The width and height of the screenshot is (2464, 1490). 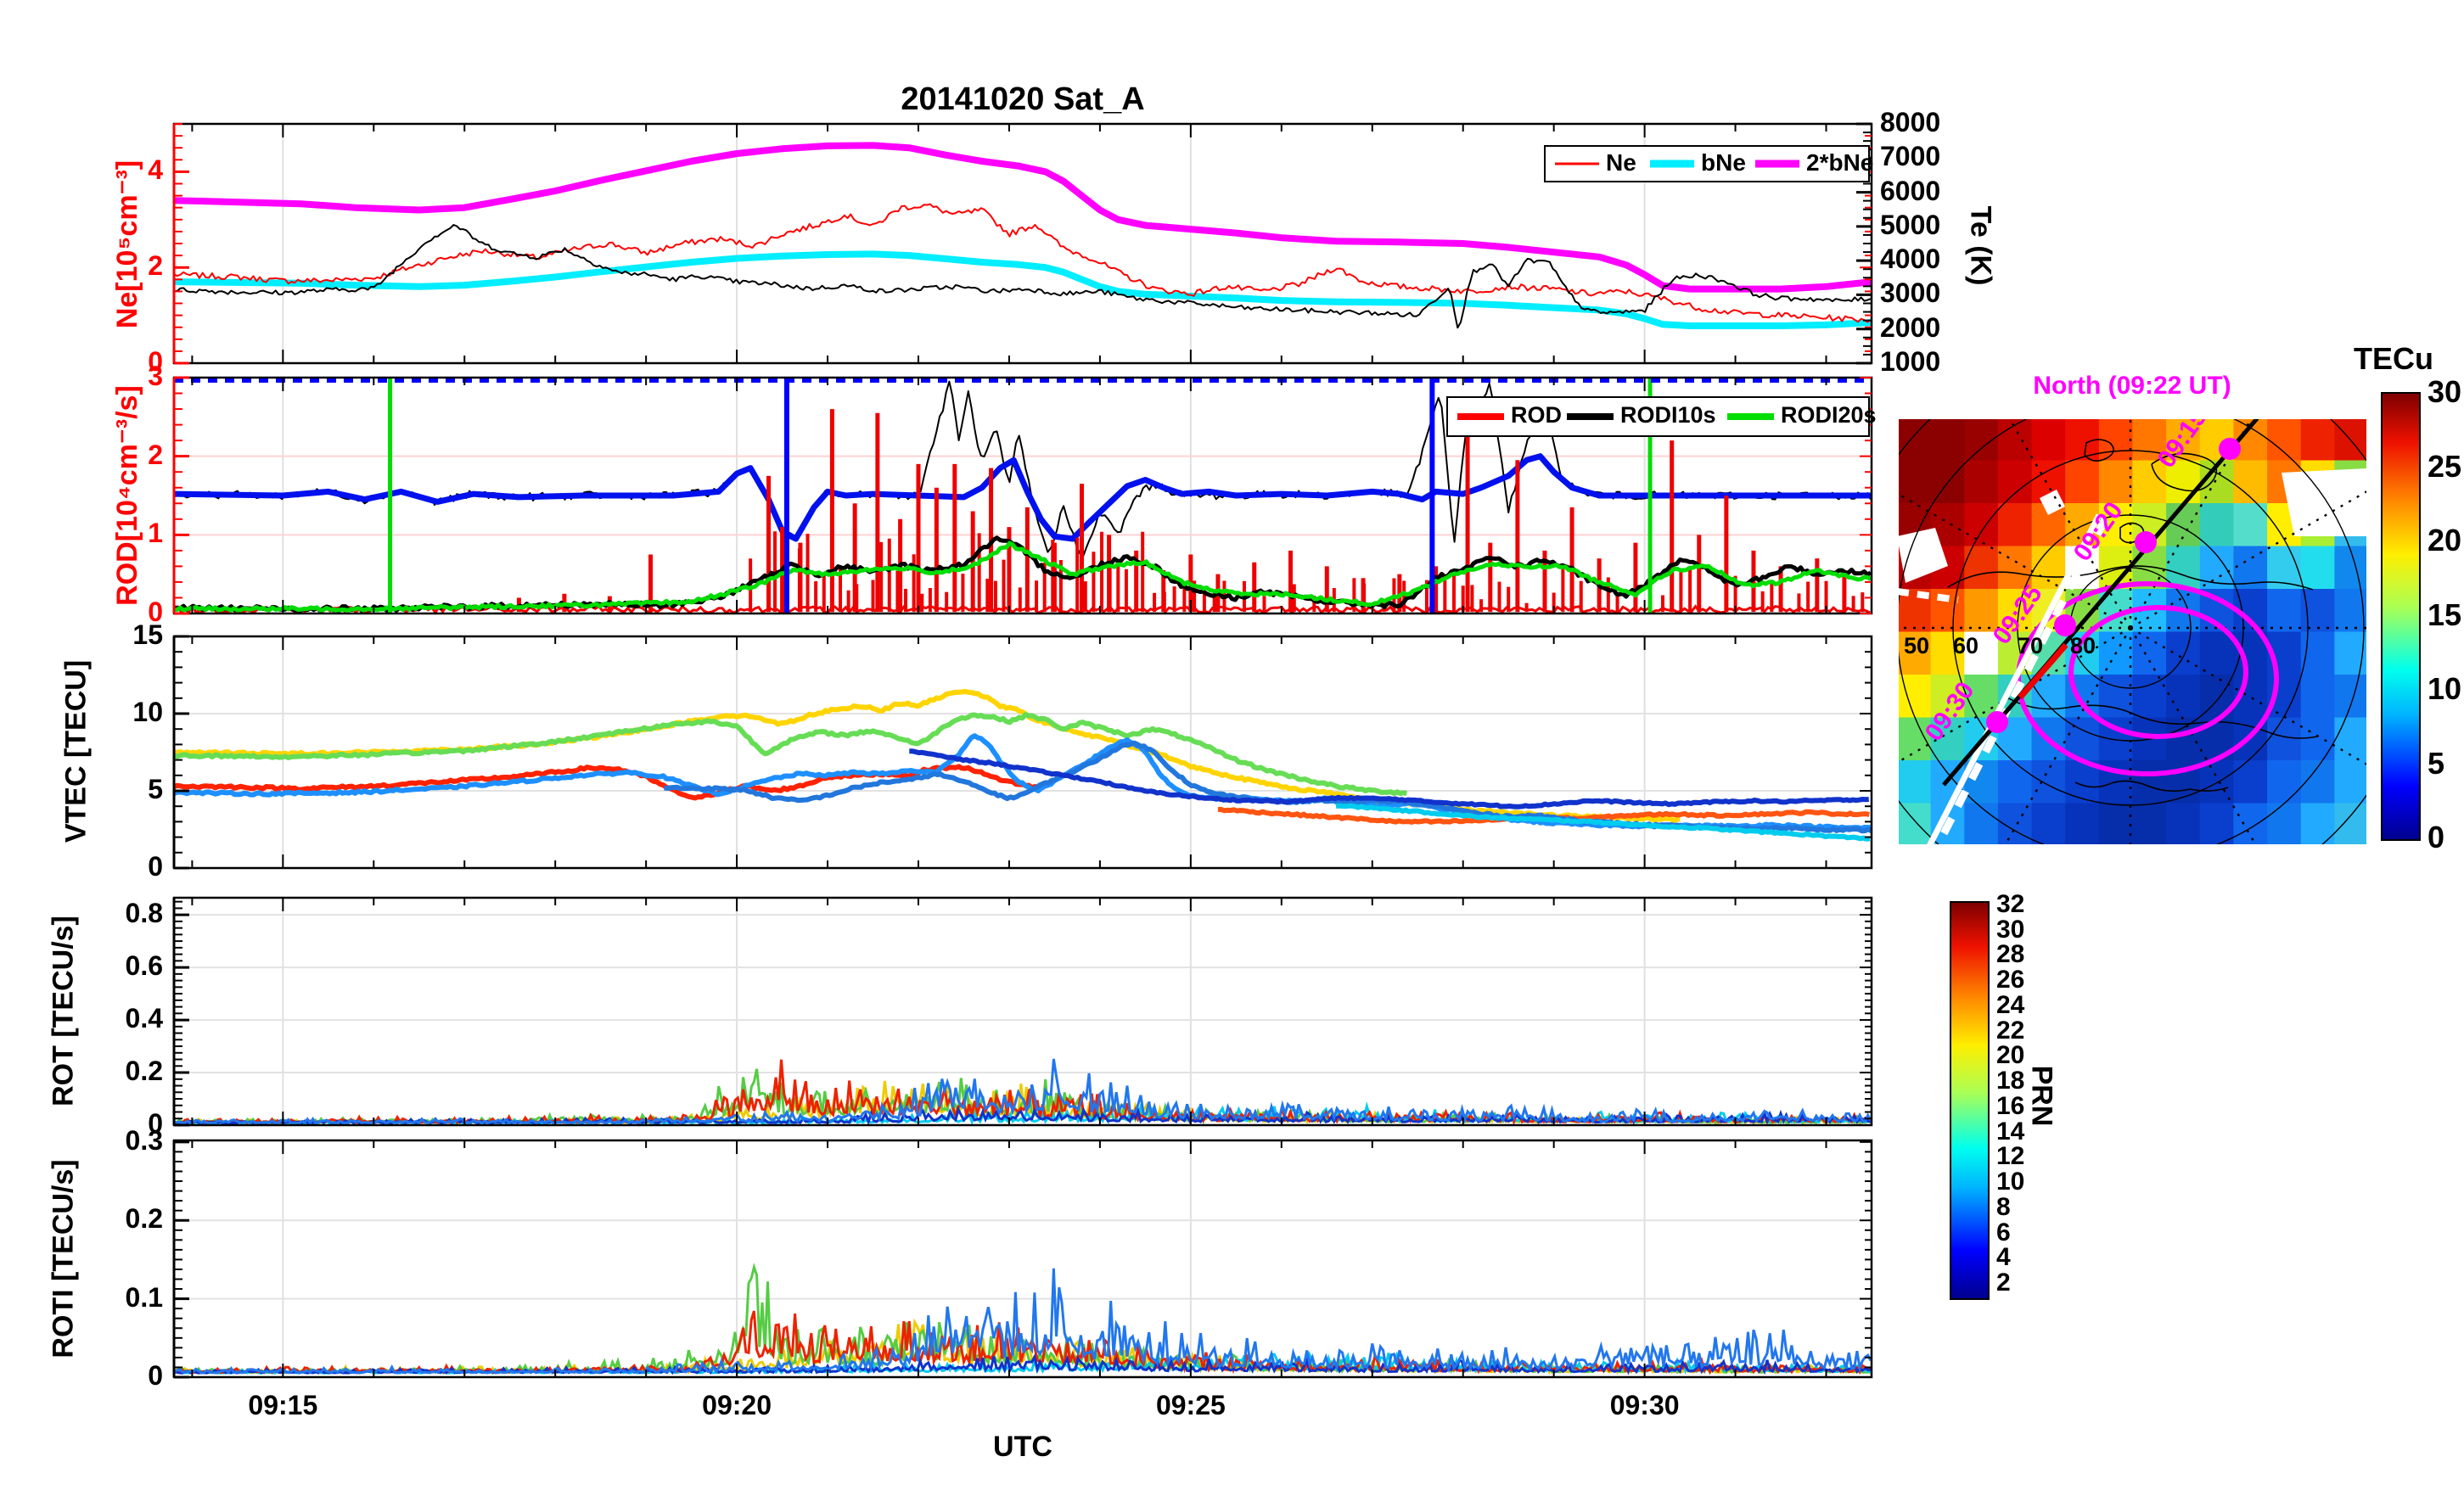 What do you see at coordinates (155, 533) in the screenshot?
I see `ytick-rod: 1` at bounding box center [155, 533].